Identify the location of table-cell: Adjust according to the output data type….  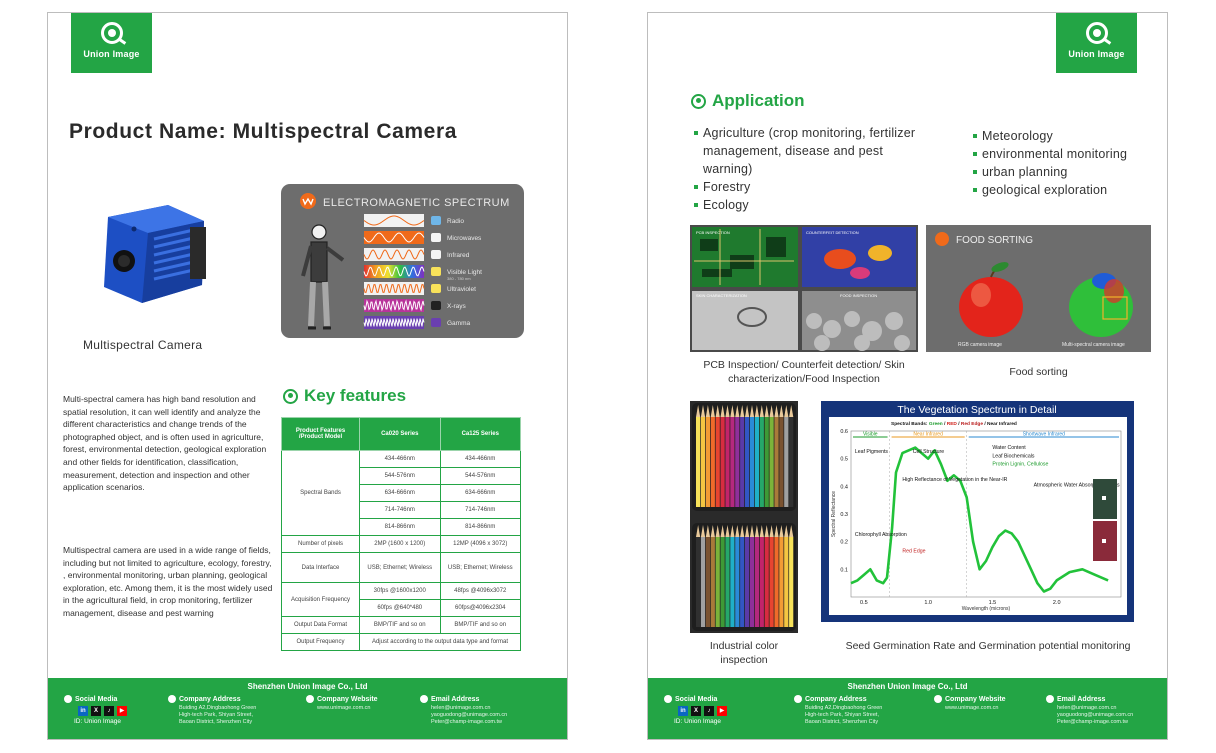
(440, 642).